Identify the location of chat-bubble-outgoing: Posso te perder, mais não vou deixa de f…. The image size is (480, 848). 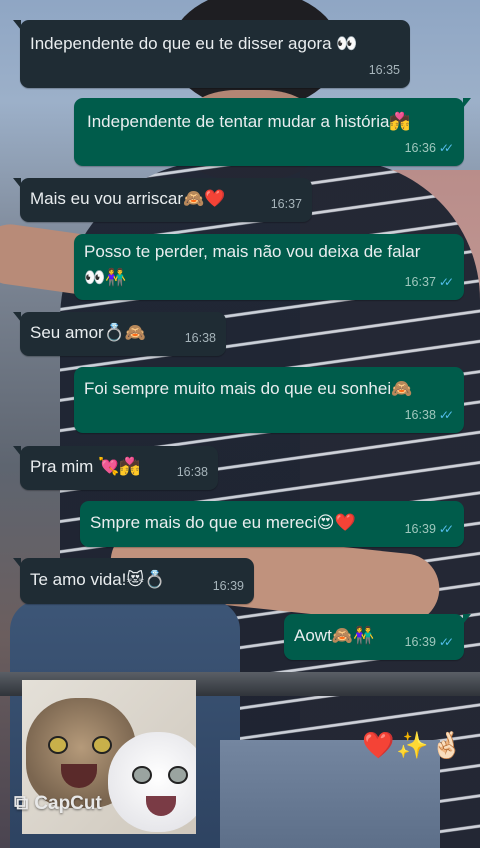
(269, 267).